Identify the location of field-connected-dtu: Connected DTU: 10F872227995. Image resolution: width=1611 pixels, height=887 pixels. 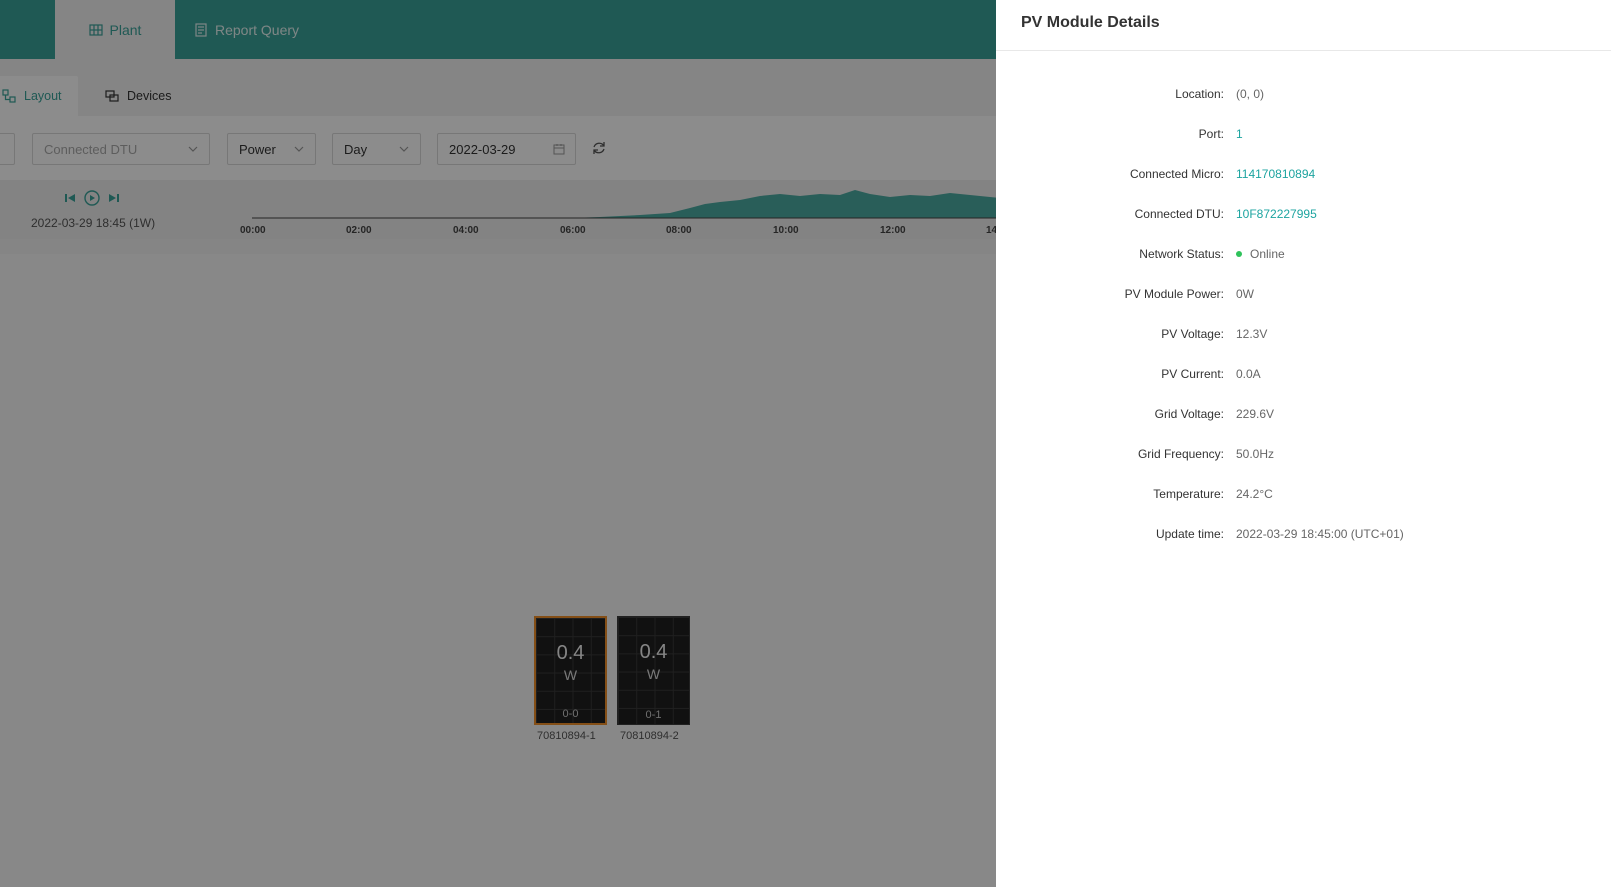
(1303, 217).